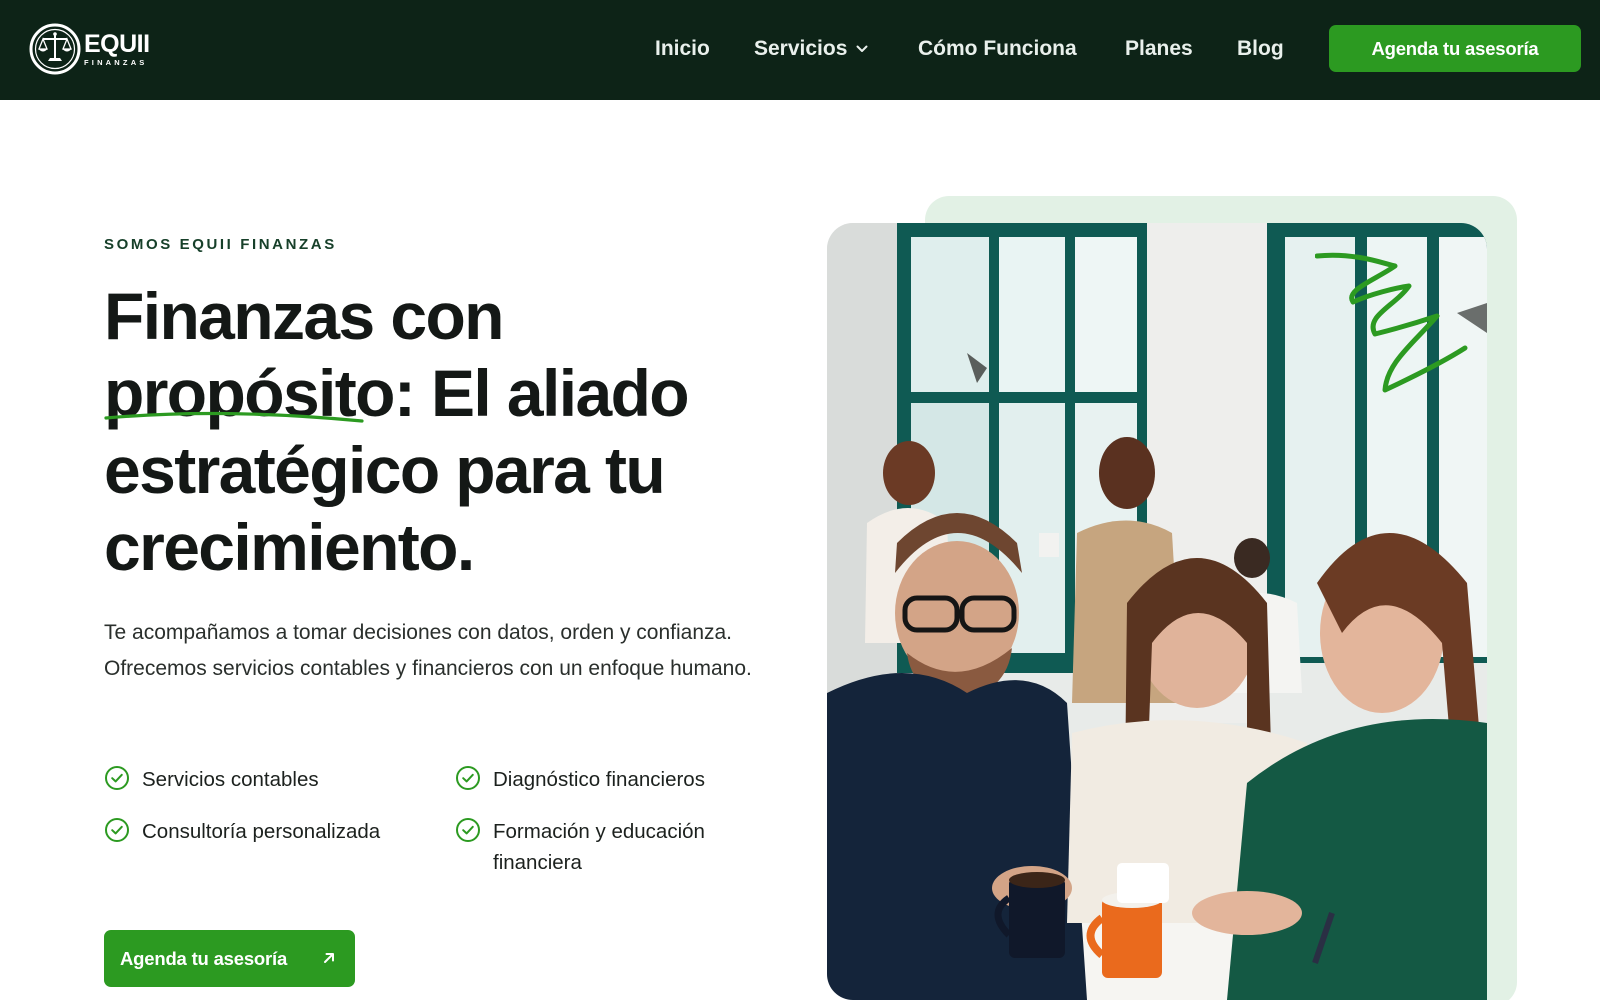 Image resolution: width=1600 pixels, height=1000 pixels. Describe the element at coordinates (682, 49) in the screenshot. I see `nav-link-inicio: Inicio` at that location.